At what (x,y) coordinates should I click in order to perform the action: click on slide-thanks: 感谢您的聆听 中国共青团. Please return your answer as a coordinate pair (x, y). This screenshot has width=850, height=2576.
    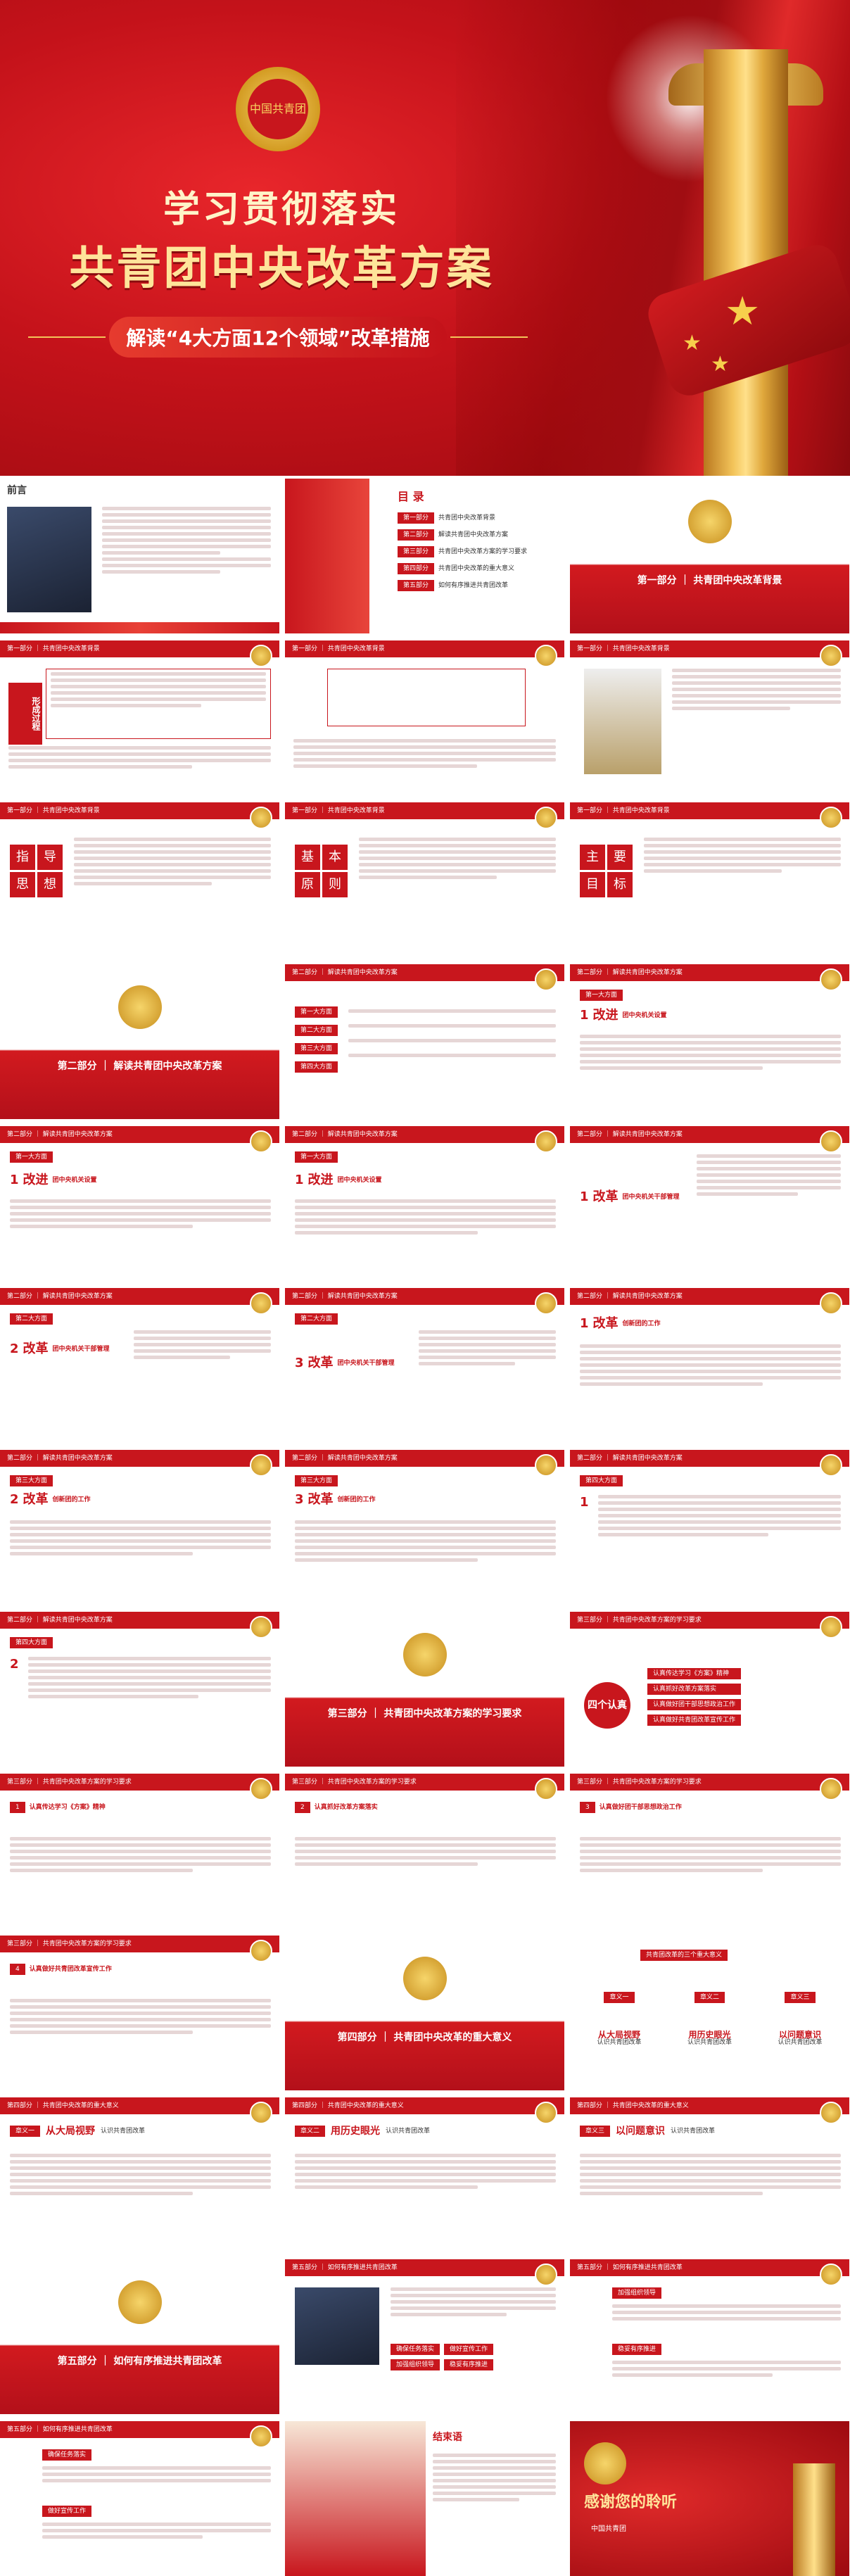
    Looking at the image, I should click on (709, 2498).